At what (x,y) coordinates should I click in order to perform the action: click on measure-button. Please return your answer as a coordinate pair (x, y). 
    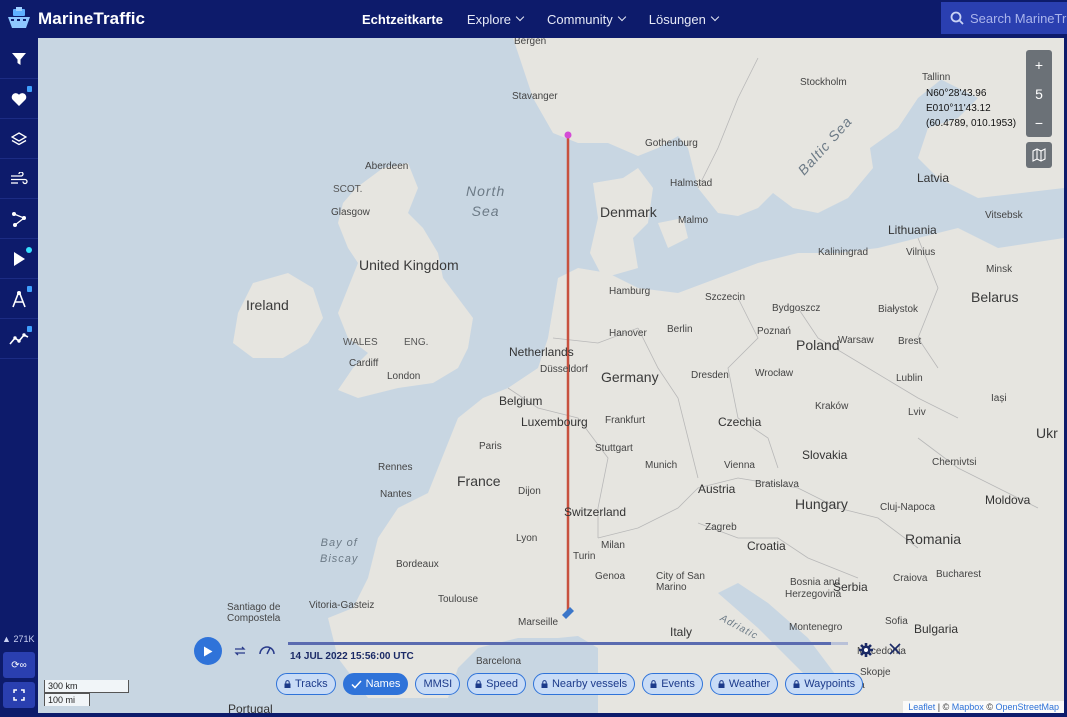
    Looking at the image, I should click on (19, 299).